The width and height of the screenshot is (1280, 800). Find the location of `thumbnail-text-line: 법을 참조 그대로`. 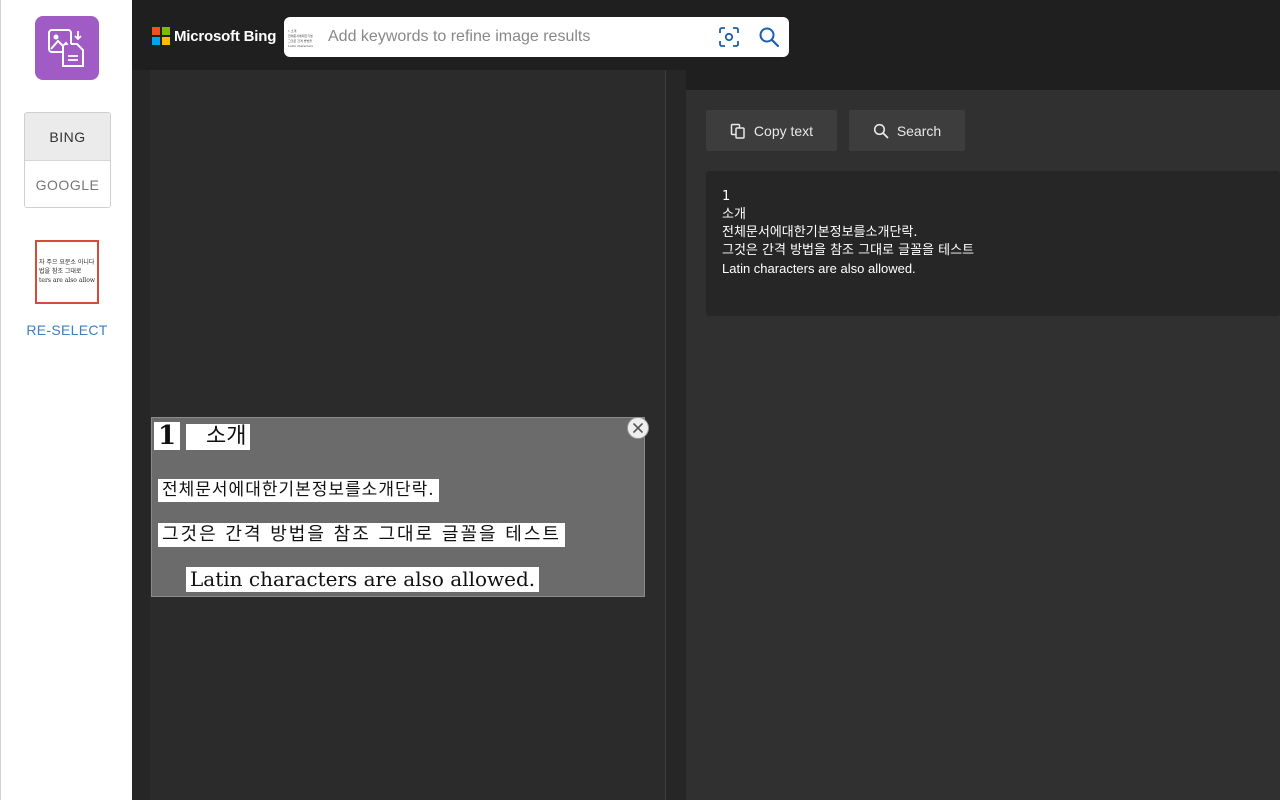

thumbnail-text-line: 법을 참조 그대로 is located at coordinates (60, 271).